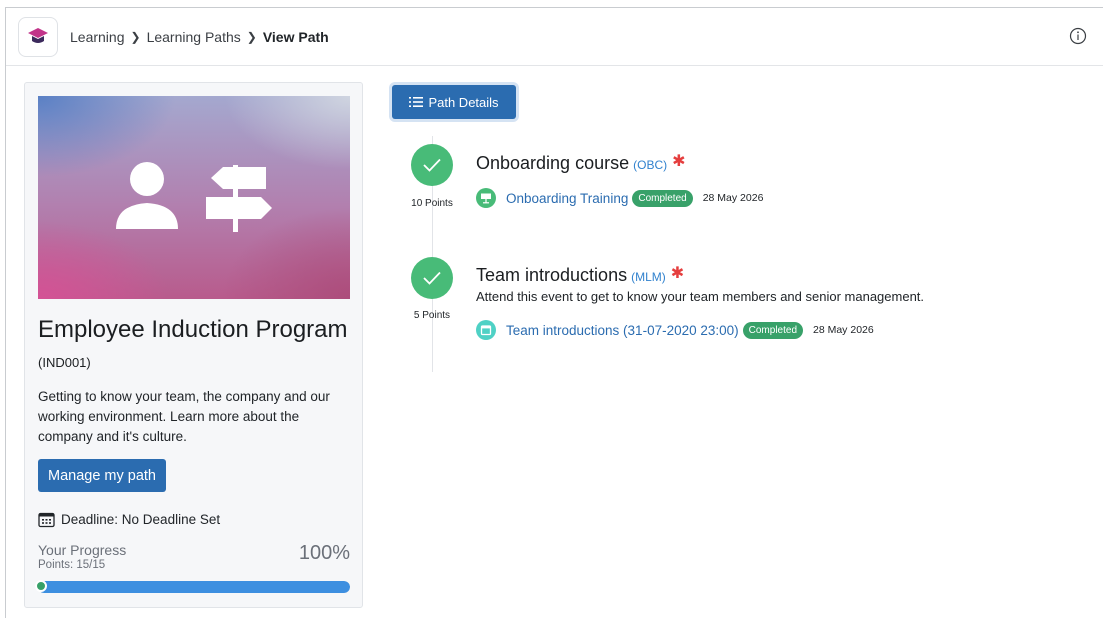 The image size is (1103, 618). Describe the element at coordinates (650, 165) in the screenshot. I see `step-code: (OBC)` at that location.